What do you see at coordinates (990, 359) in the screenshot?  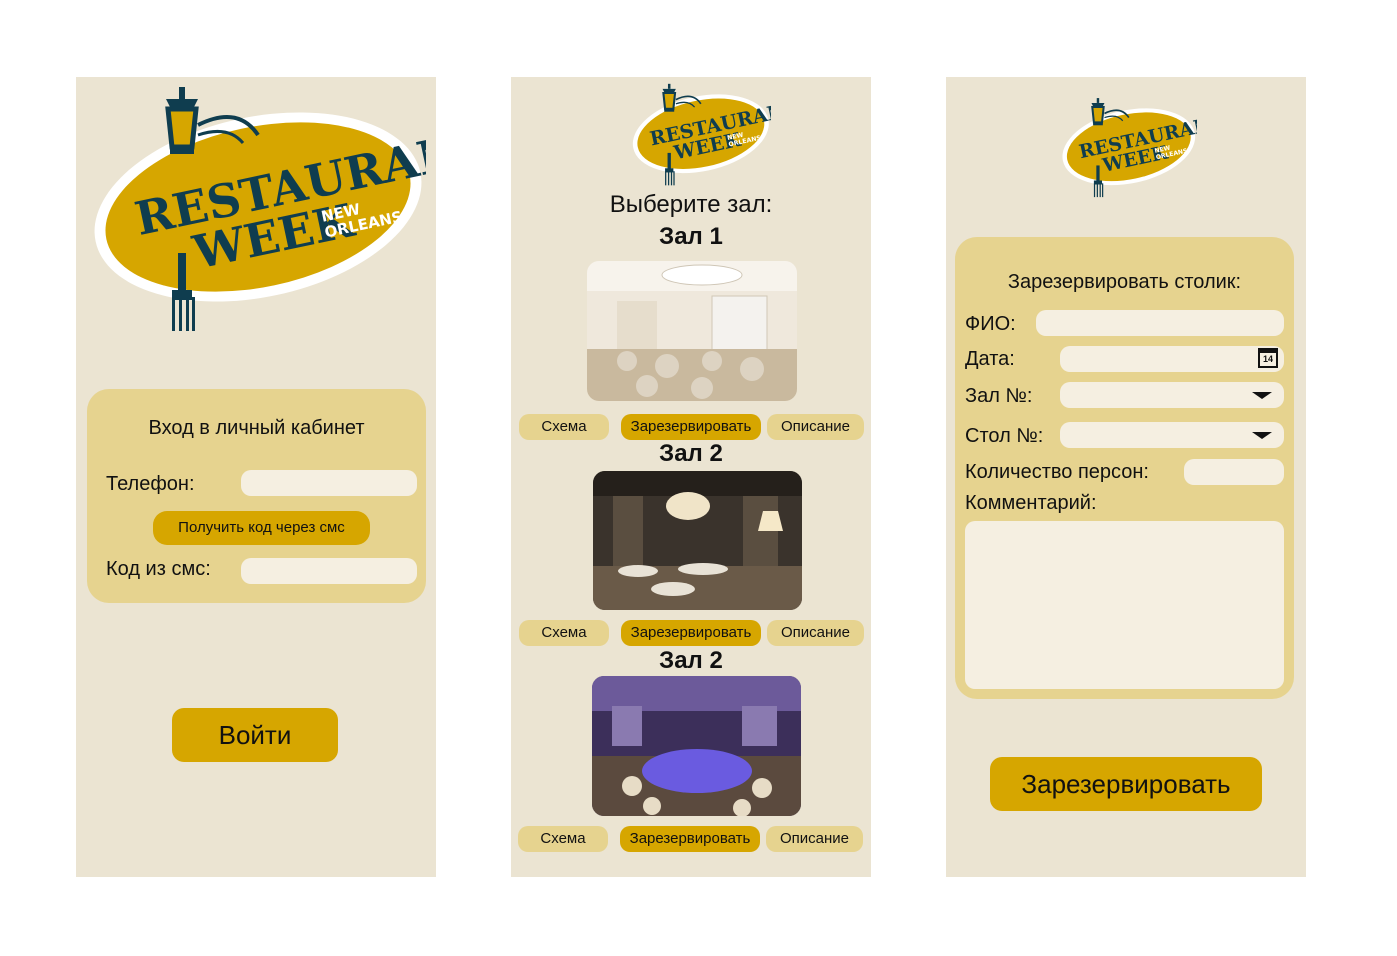 I see `date-label: Дата:` at bounding box center [990, 359].